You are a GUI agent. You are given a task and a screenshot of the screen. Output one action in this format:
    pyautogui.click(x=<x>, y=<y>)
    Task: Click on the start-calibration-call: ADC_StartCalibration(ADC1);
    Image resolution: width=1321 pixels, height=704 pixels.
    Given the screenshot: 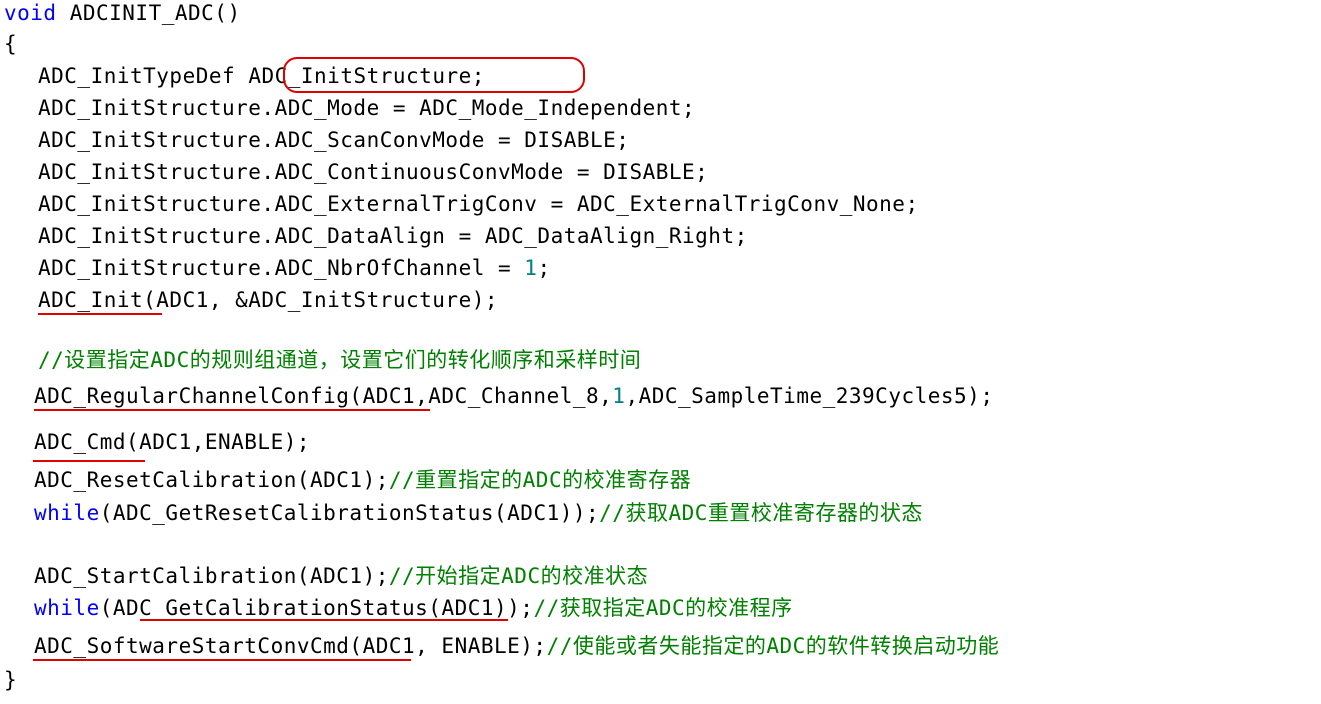 What is the action you would take?
    pyautogui.click(x=211, y=576)
    